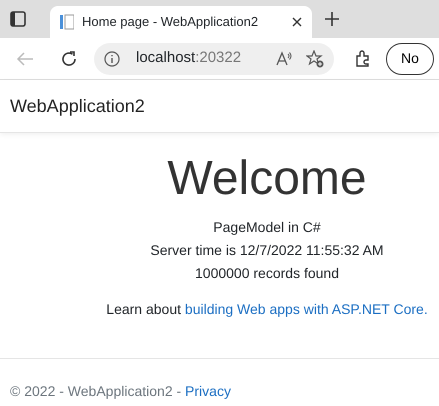  Describe the element at coordinates (410, 58) in the screenshot. I see `profile-button: No` at that location.